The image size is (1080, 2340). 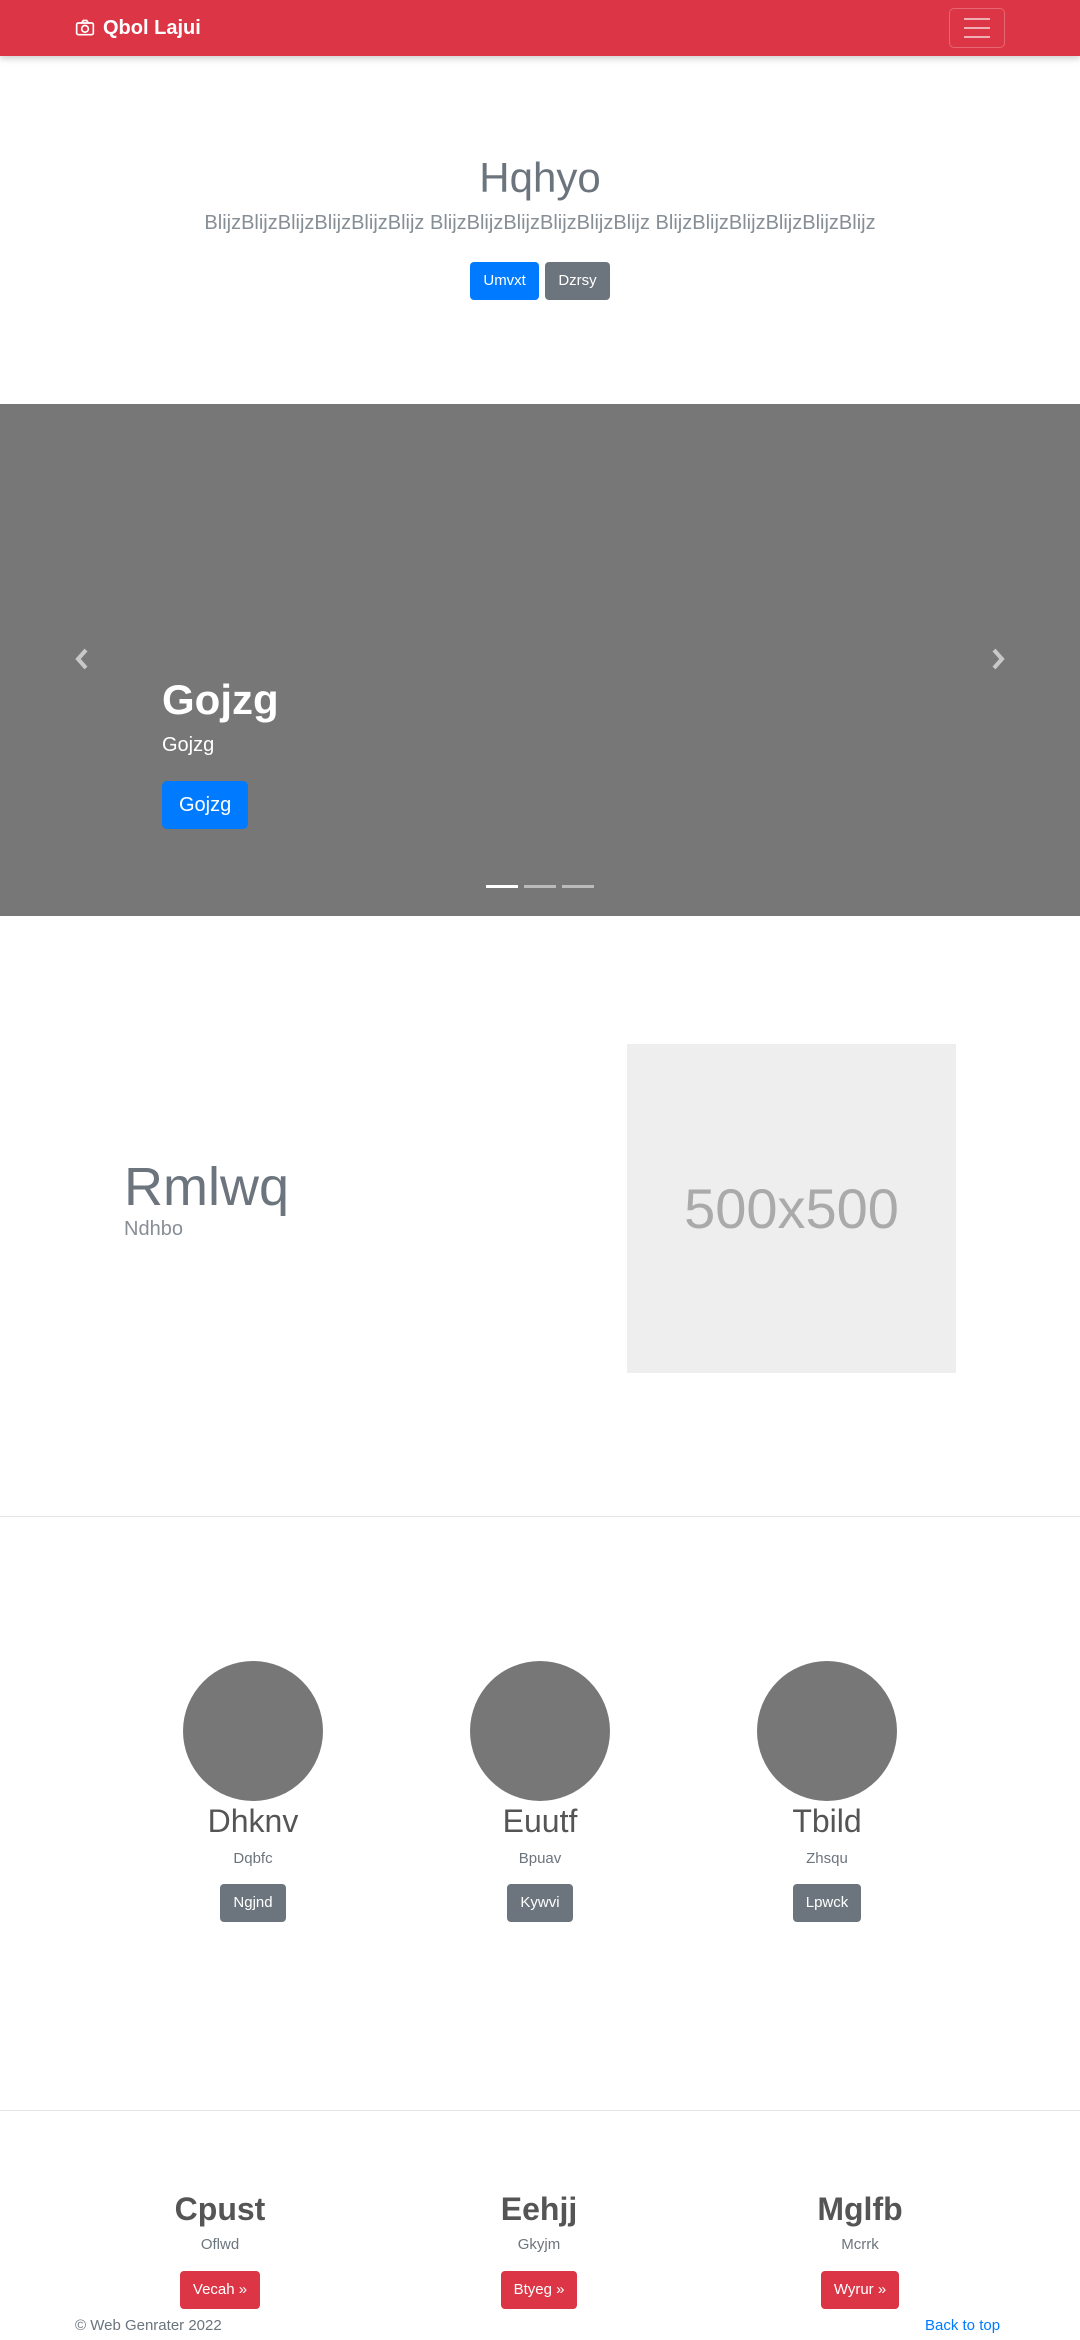 I want to click on offer-text: Oflwd, so click(x=220, y=2244).